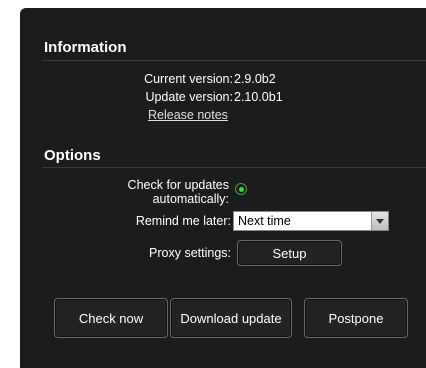 This screenshot has height=368, width=426. Describe the element at coordinates (255, 79) in the screenshot. I see `current-version-value: 2.9.0b2` at that location.